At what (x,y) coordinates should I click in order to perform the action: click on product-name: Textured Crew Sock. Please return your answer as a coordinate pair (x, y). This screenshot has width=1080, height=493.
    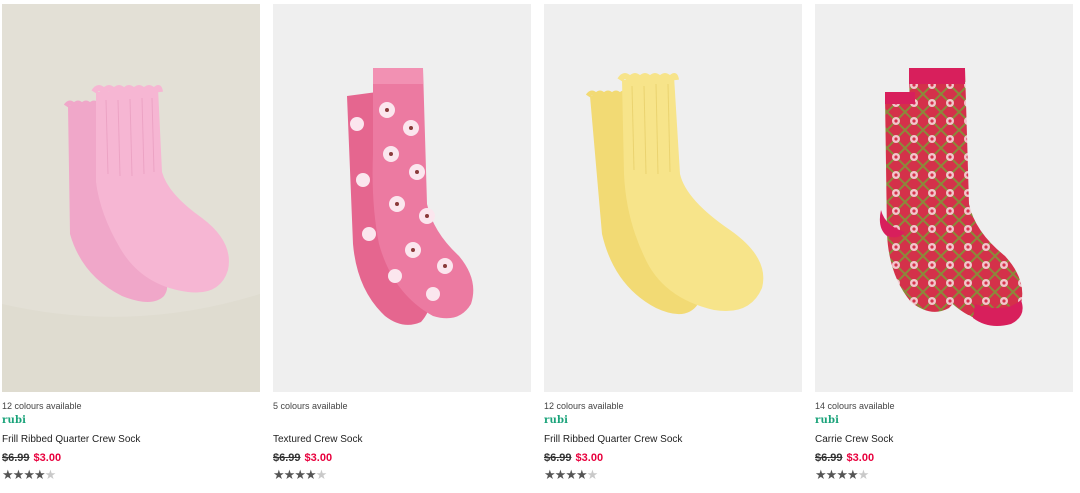
    Looking at the image, I should click on (317, 439).